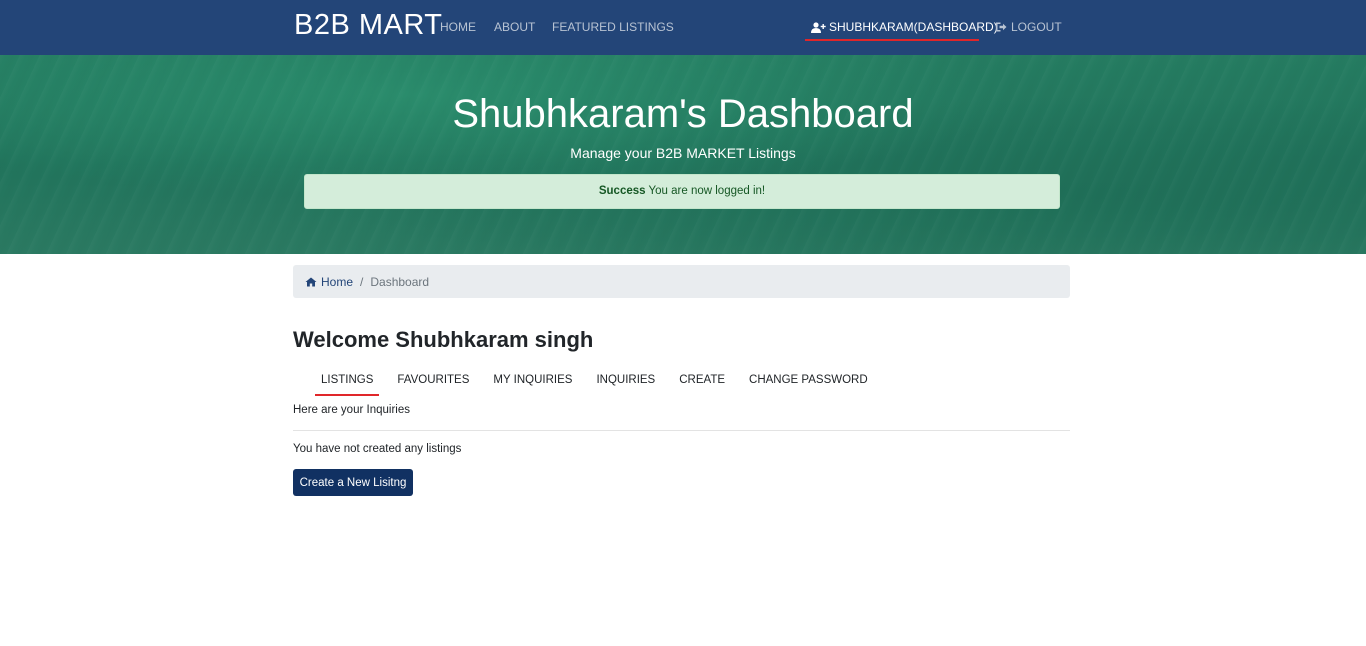  What do you see at coordinates (351, 410) in the screenshot?
I see `inquiries-intro-text: Here are your Inquiries` at bounding box center [351, 410].